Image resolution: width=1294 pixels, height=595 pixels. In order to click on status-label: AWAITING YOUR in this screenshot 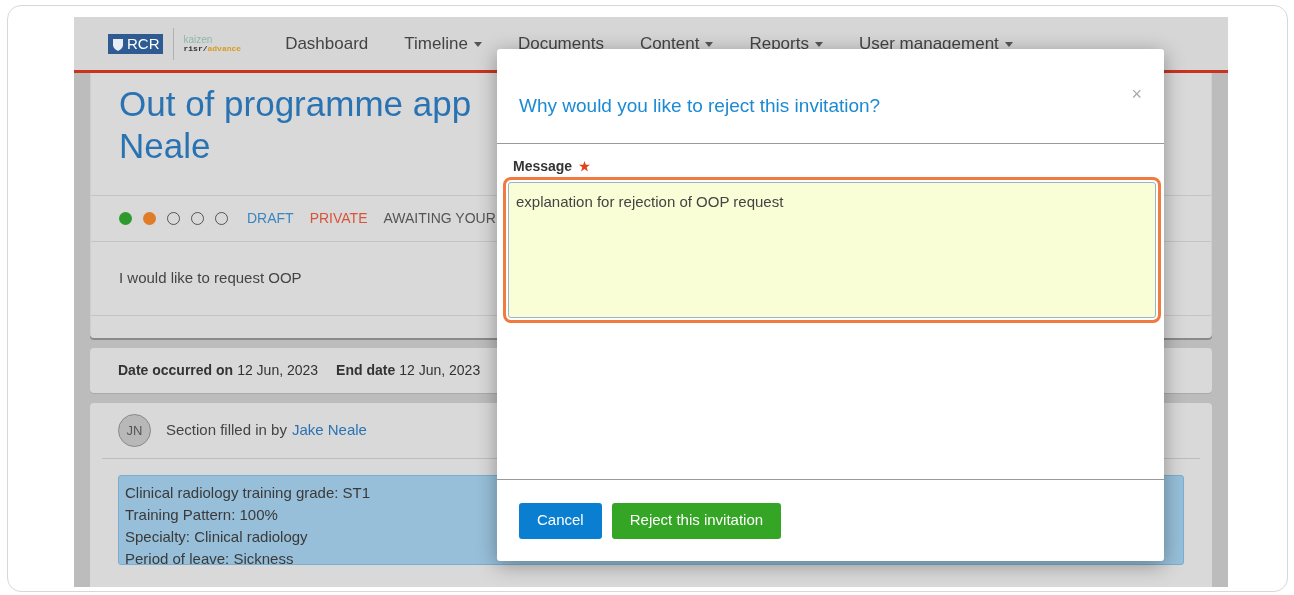, I will do `click(439, 218)`.